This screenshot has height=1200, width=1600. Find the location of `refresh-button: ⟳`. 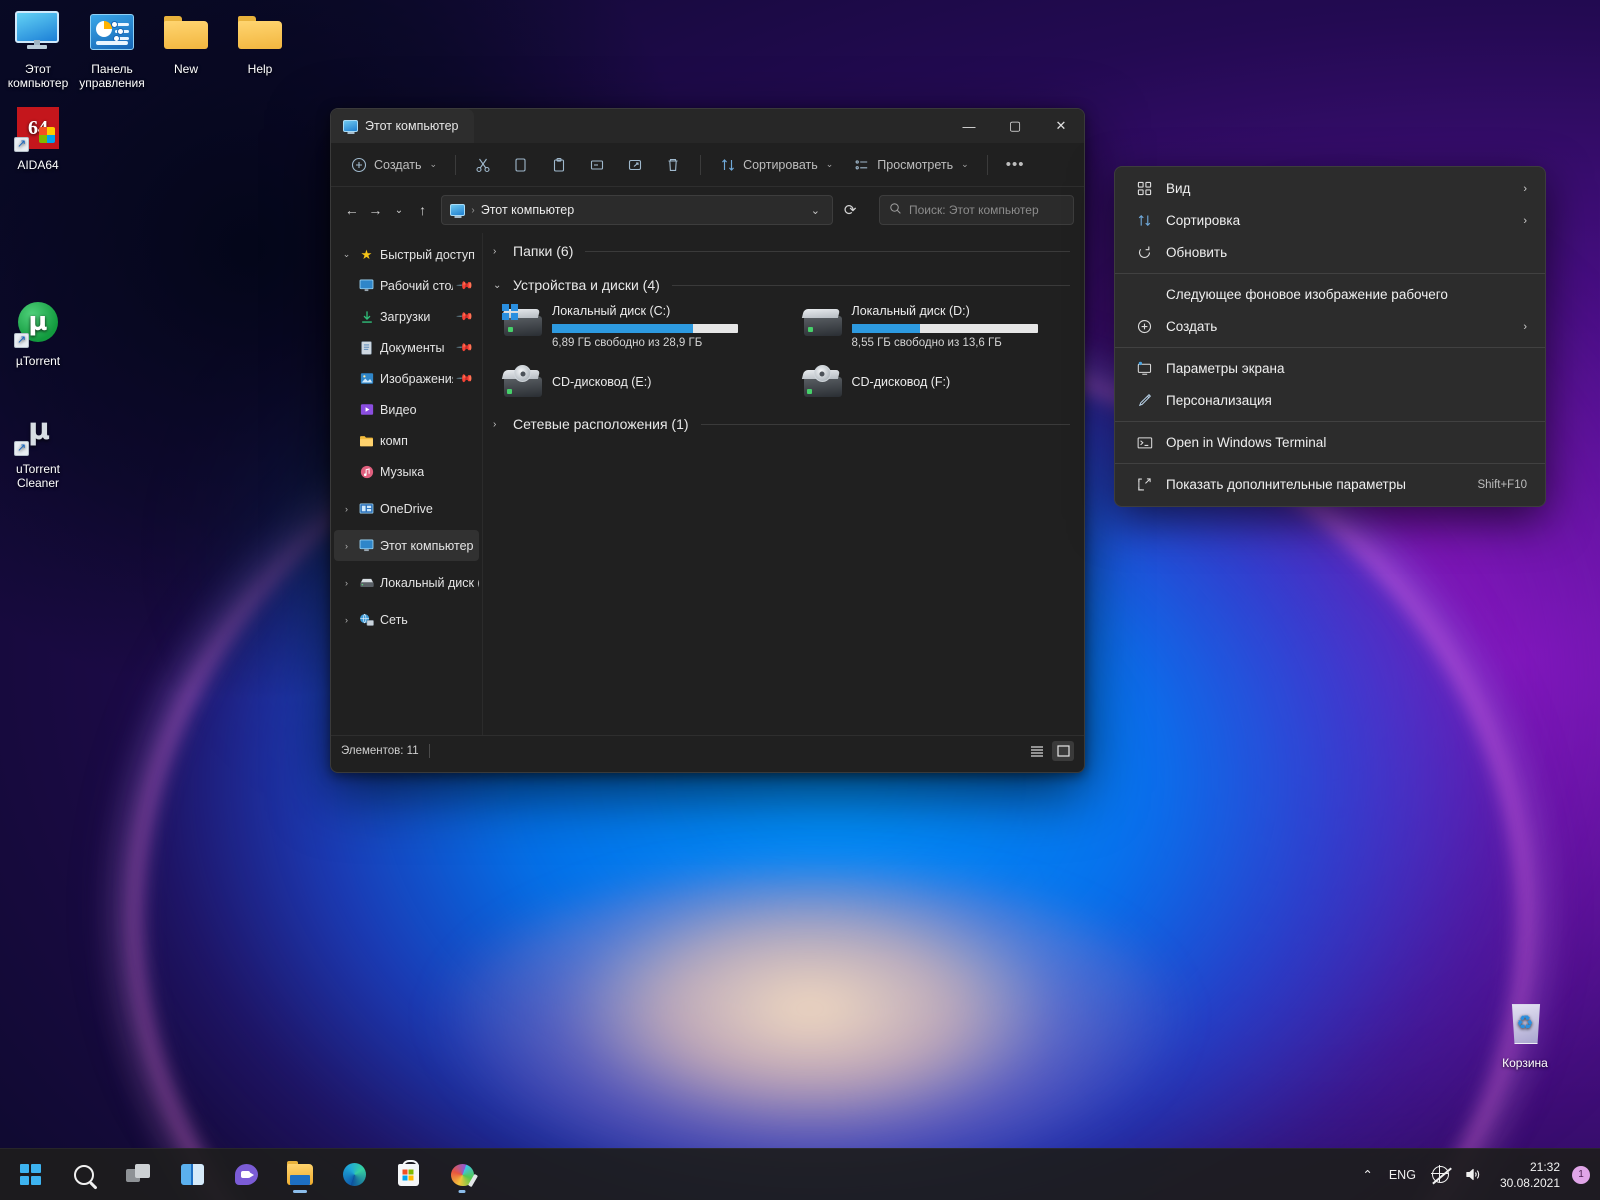

refresh-button: ⟳ is located at coordinates (850, 210).